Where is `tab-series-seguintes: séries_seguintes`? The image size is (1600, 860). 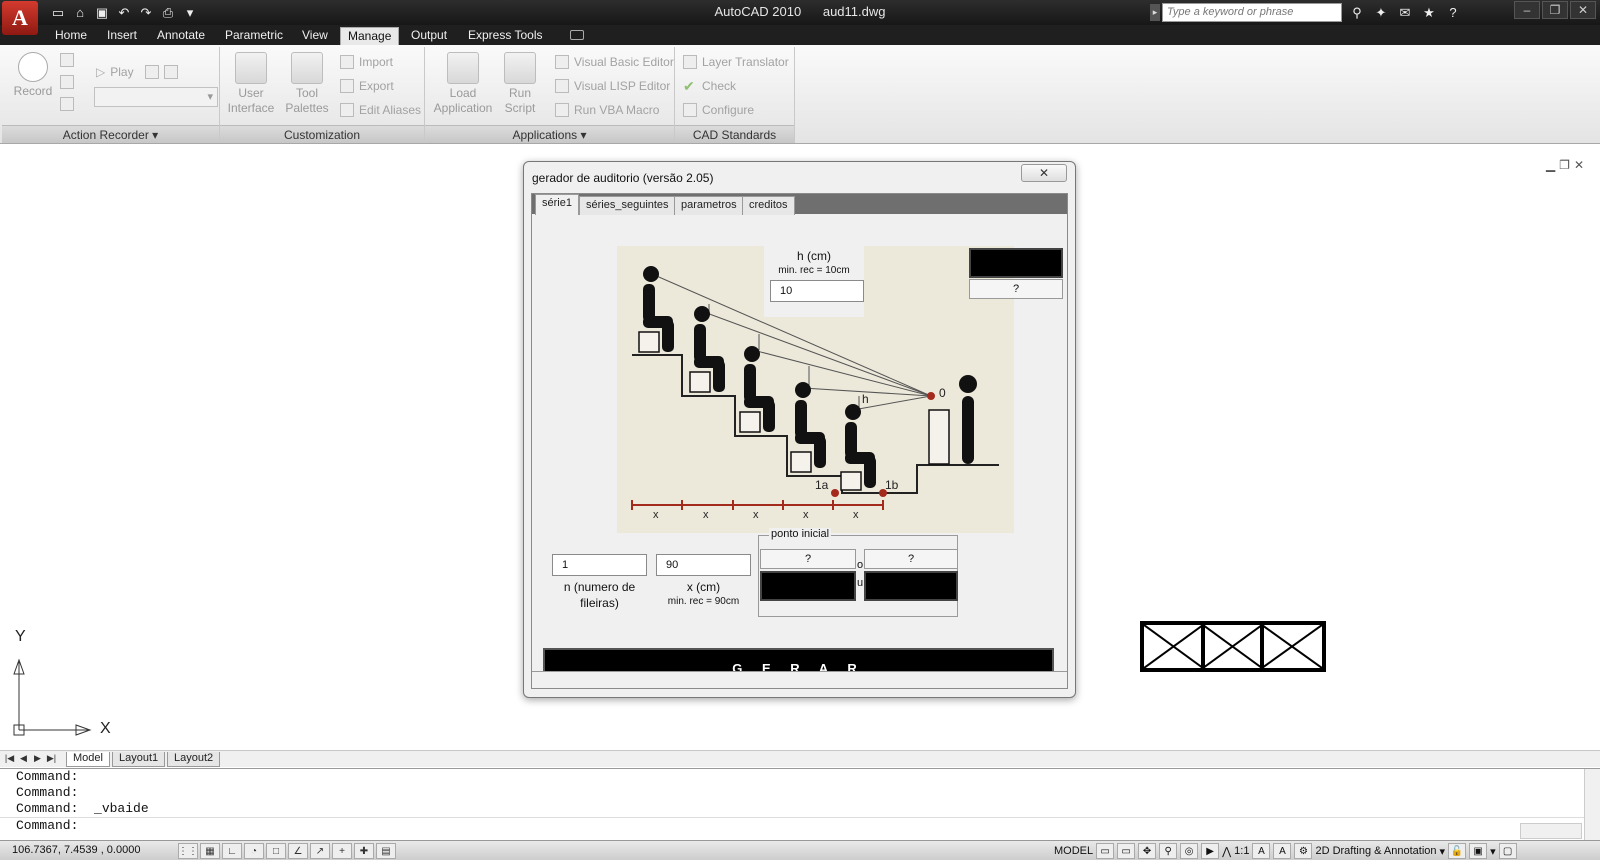
tab-series-seguintes: séries_seguintes is located at coordinates (627, 205).